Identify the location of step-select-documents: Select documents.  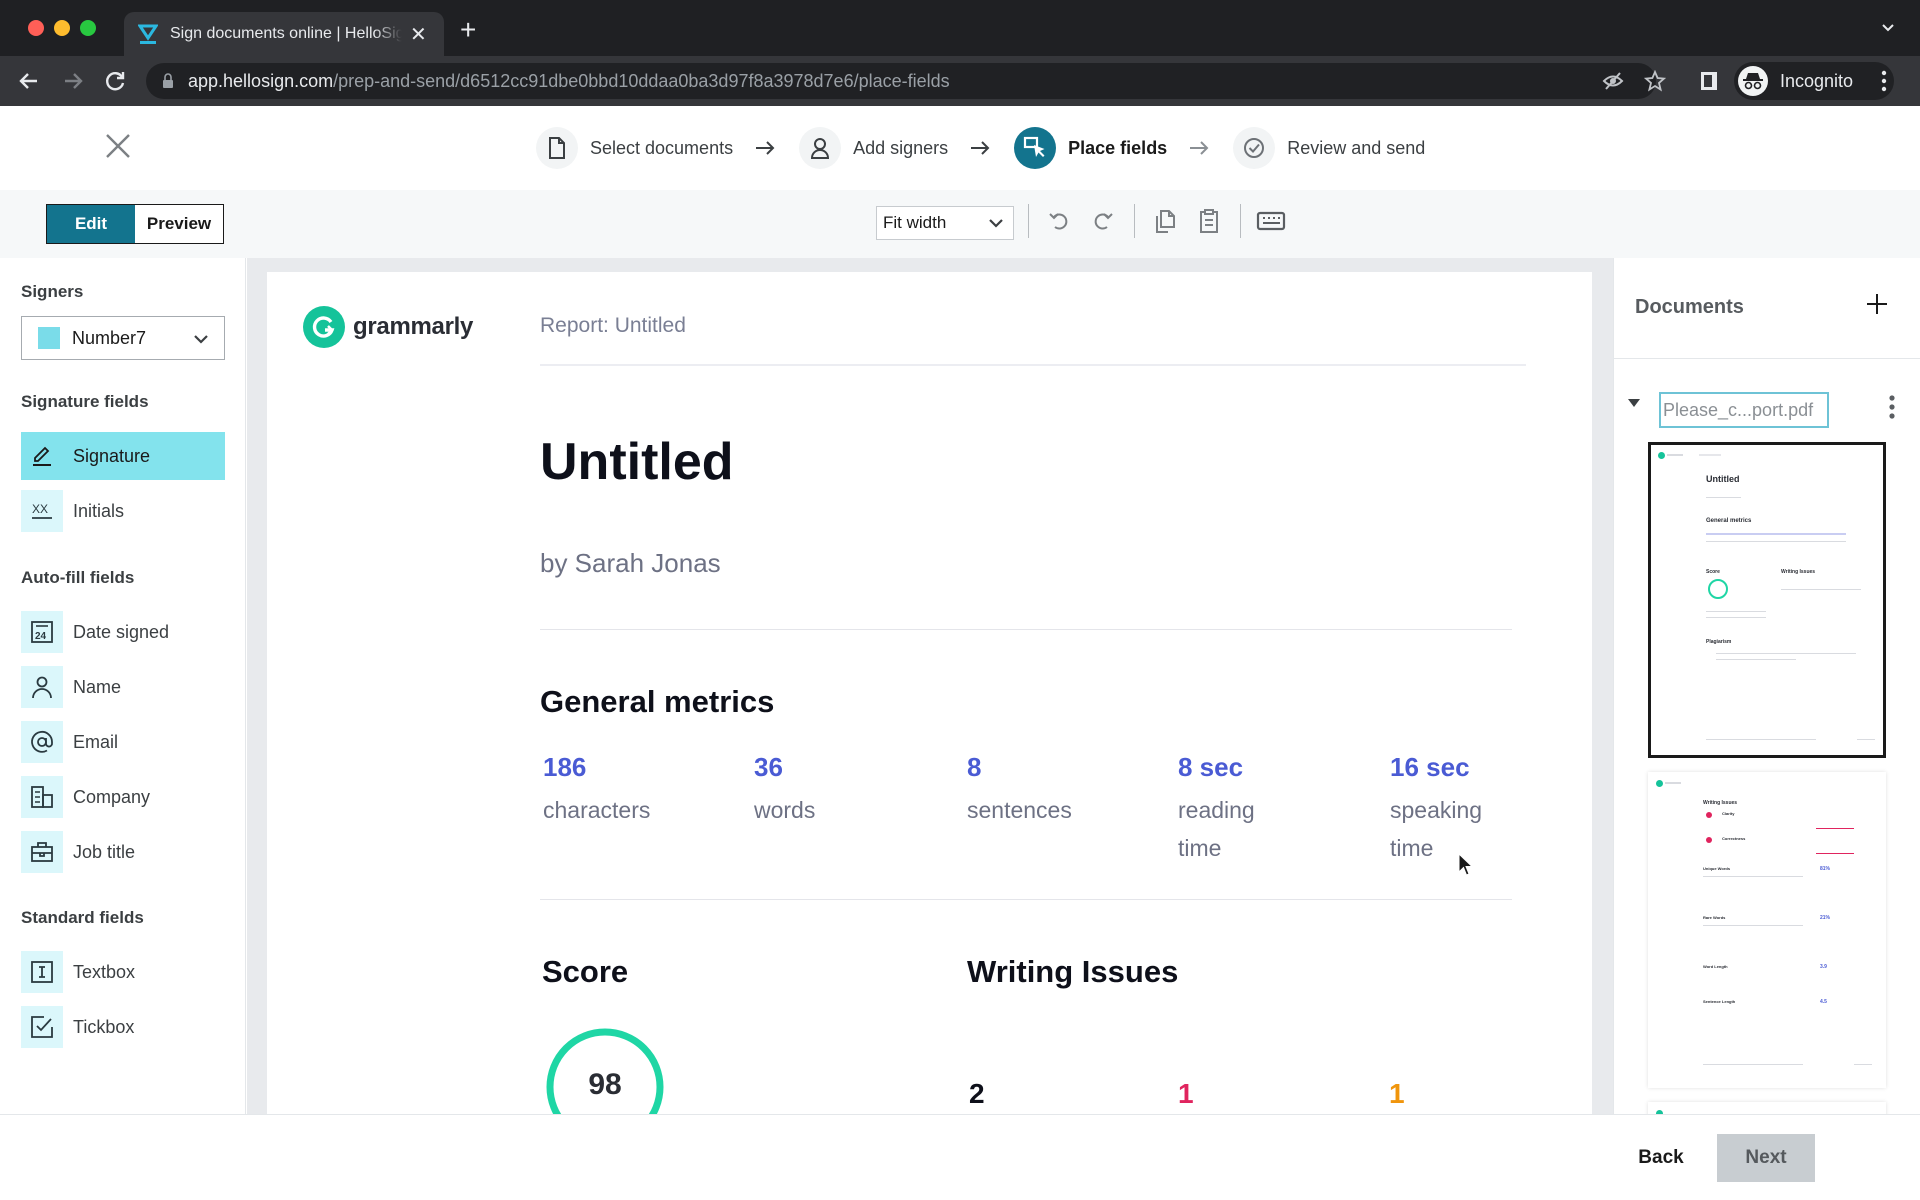
(634, 148).